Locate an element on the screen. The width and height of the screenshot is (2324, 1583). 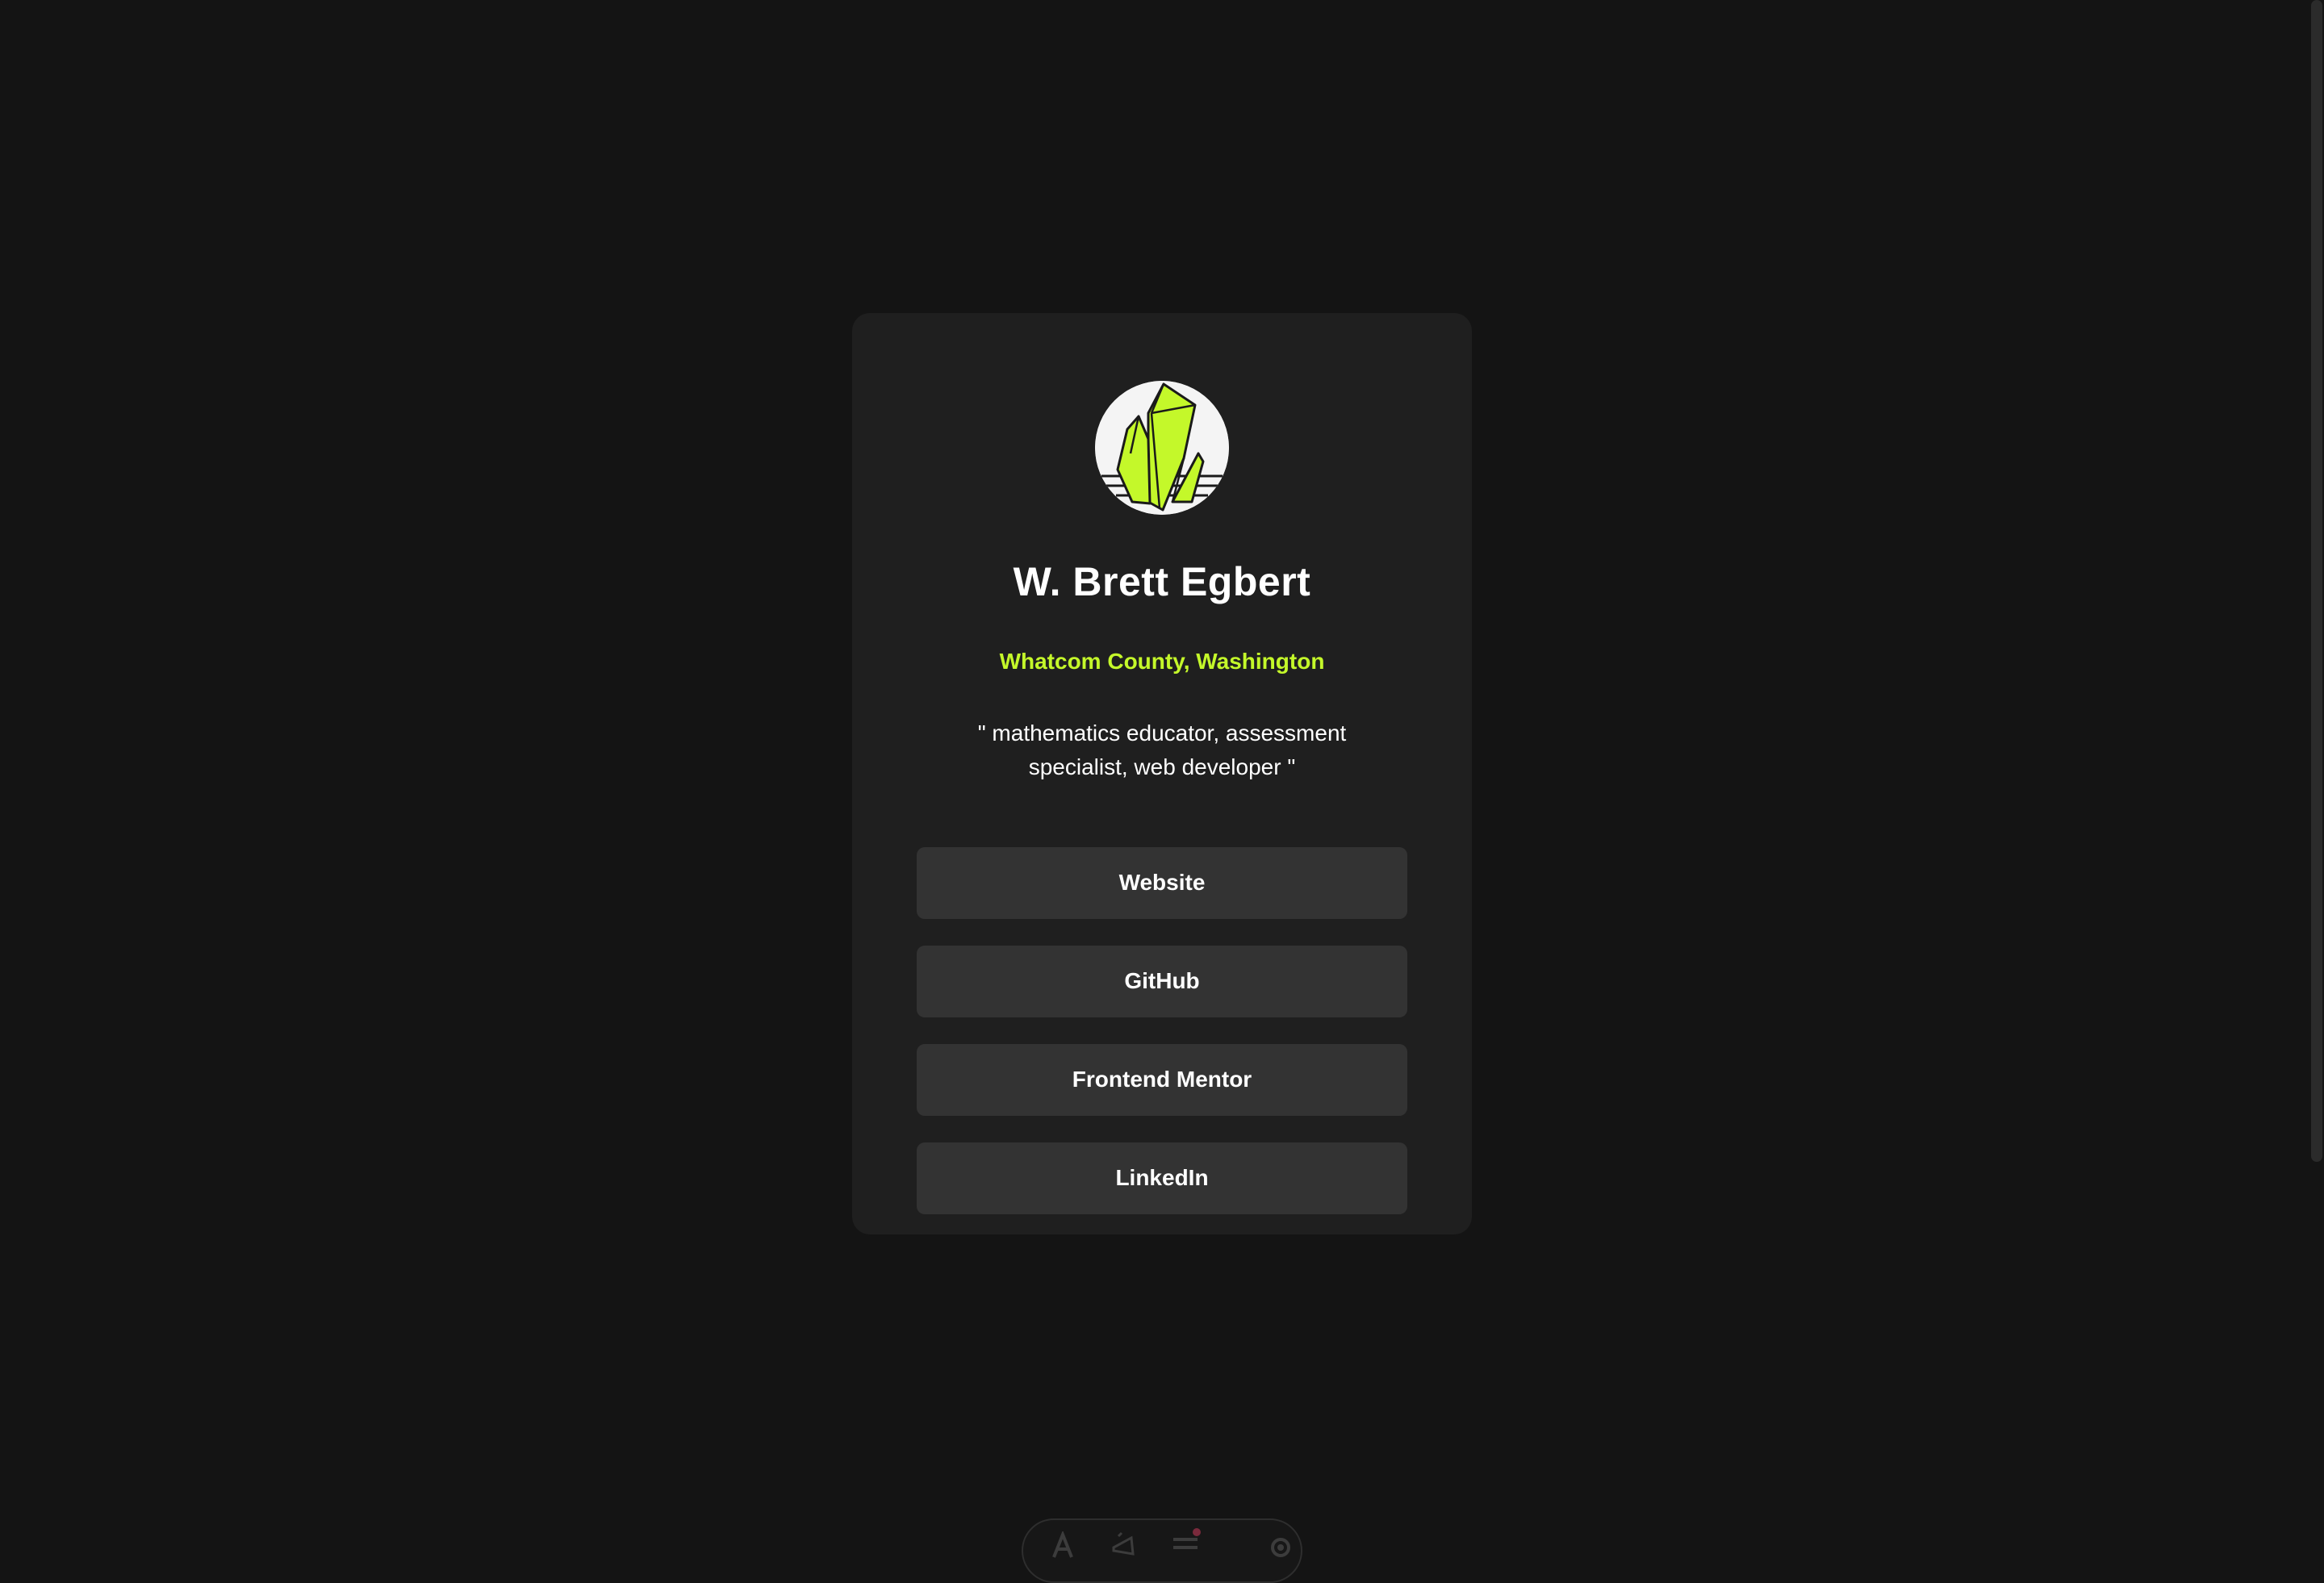
website-link-button: Website is located at coordinates (1162, 882).